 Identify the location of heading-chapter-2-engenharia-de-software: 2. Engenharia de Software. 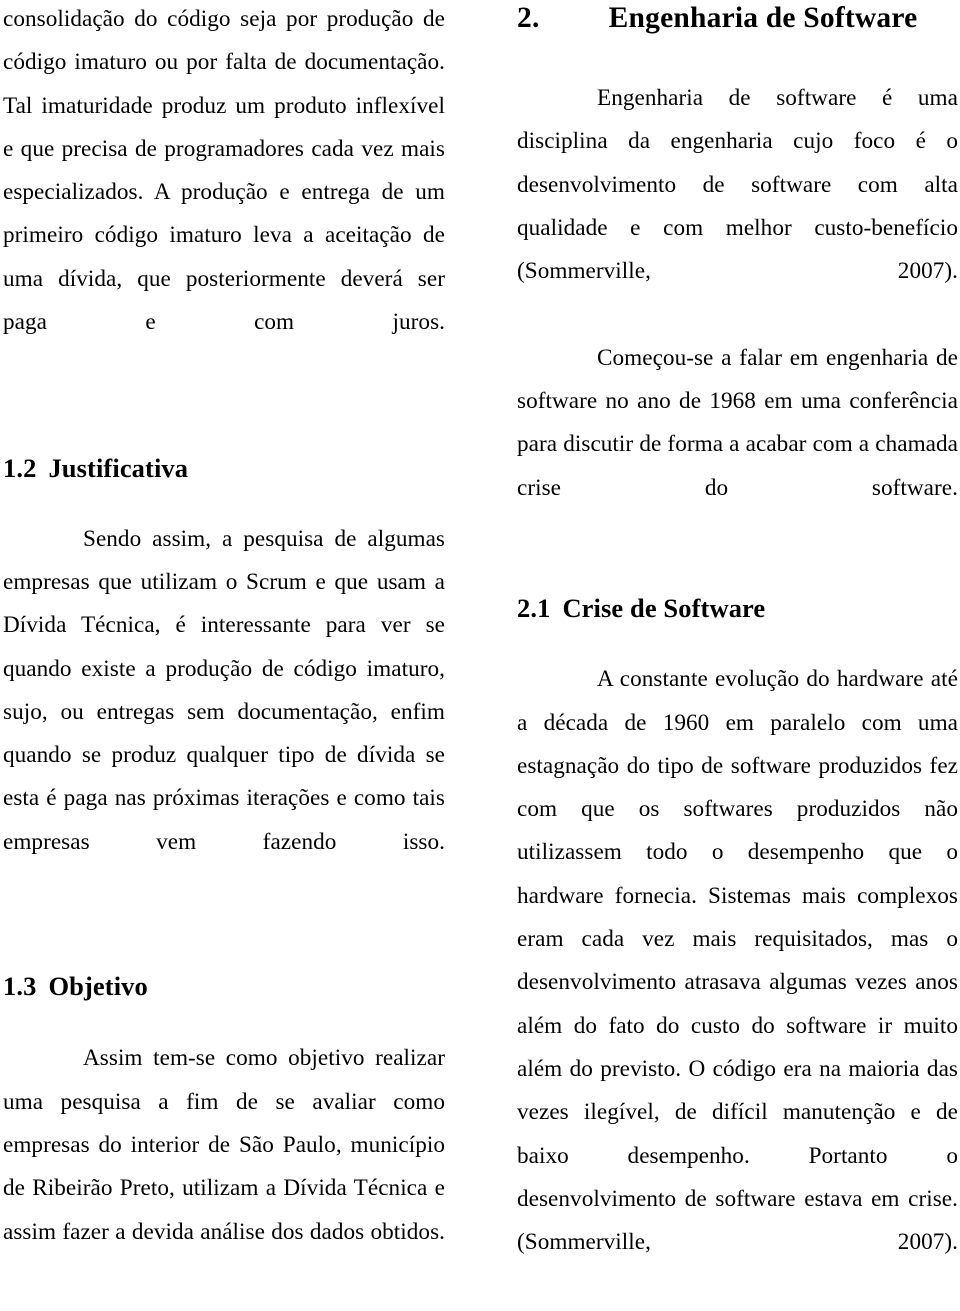
(737, 18).